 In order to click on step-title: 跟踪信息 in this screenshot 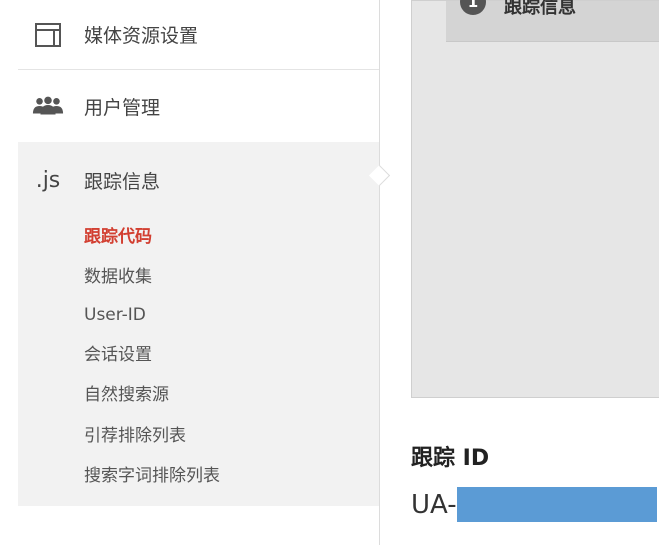, I will do `click(540, 9)`.